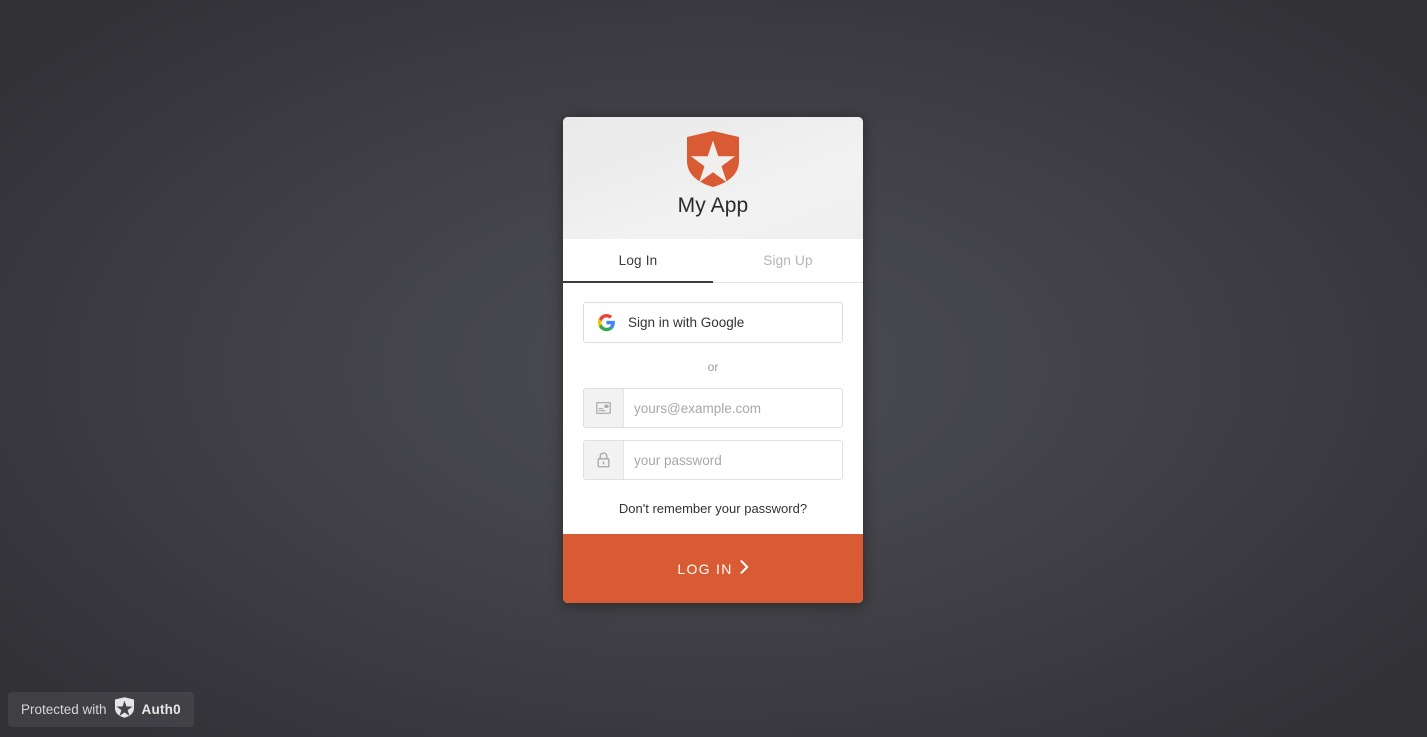  What do you see at coordinates (733, 408) in the screenshot?
I see `email-input` at bounding box center [733, 408].